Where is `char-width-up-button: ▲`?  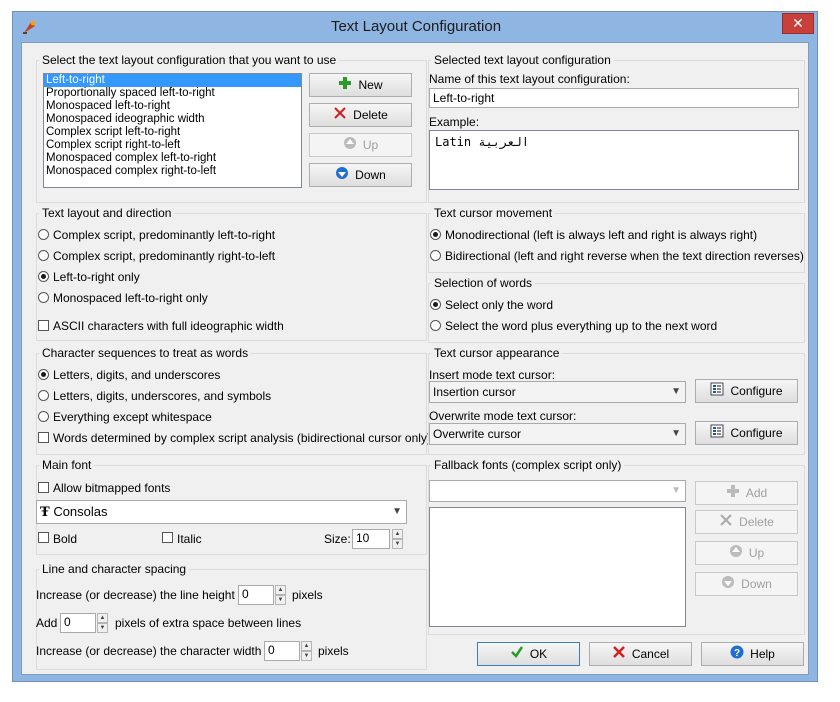
char-width-up-button: ▲ is located at coordinates (306, 646).